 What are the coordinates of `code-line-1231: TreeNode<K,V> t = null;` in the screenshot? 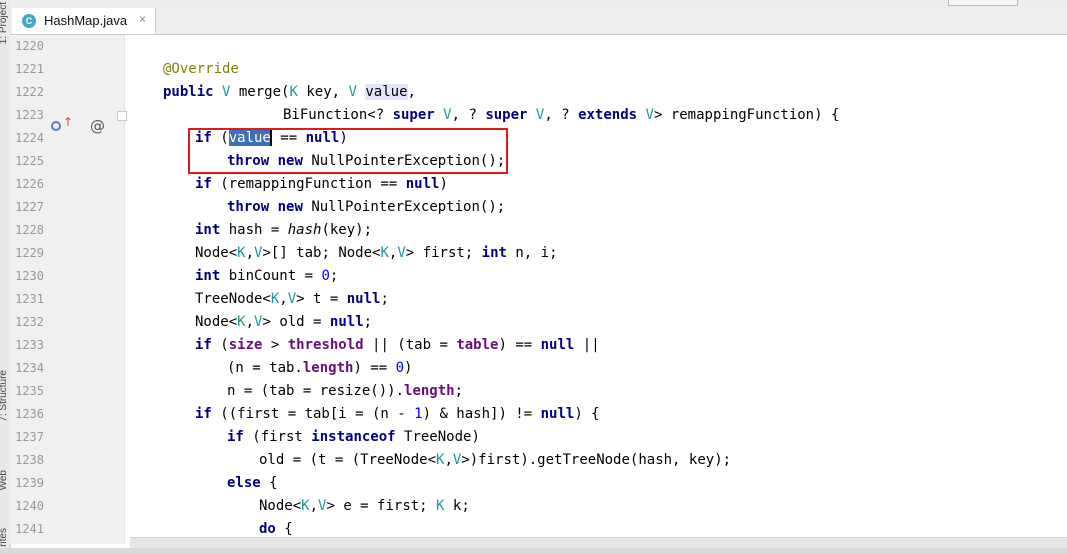 It's located at (596, 299).